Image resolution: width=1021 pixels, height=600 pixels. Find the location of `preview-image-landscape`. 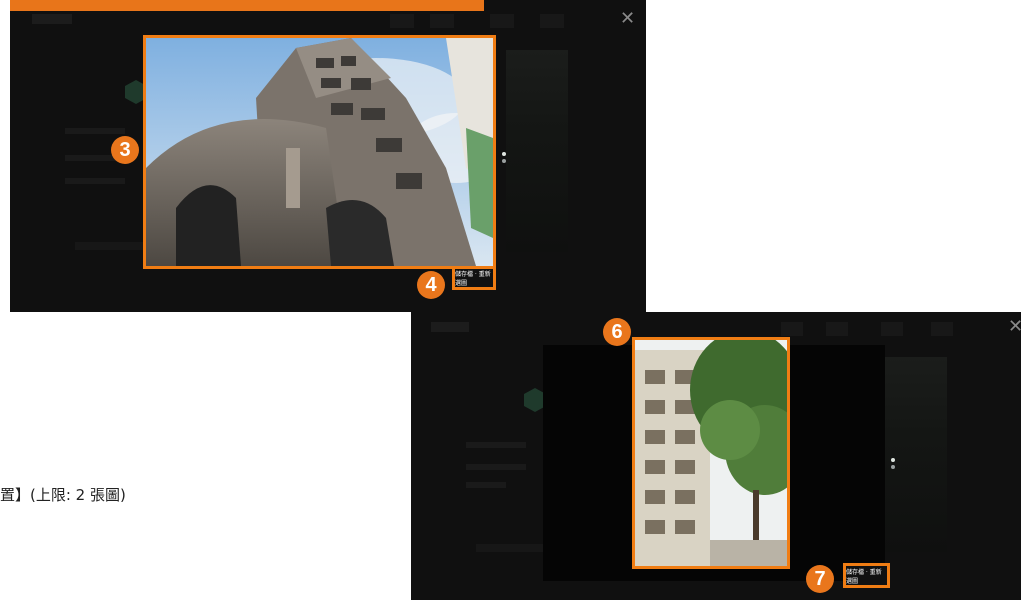

preview-image-landscape is located at coordinates (319, 152).